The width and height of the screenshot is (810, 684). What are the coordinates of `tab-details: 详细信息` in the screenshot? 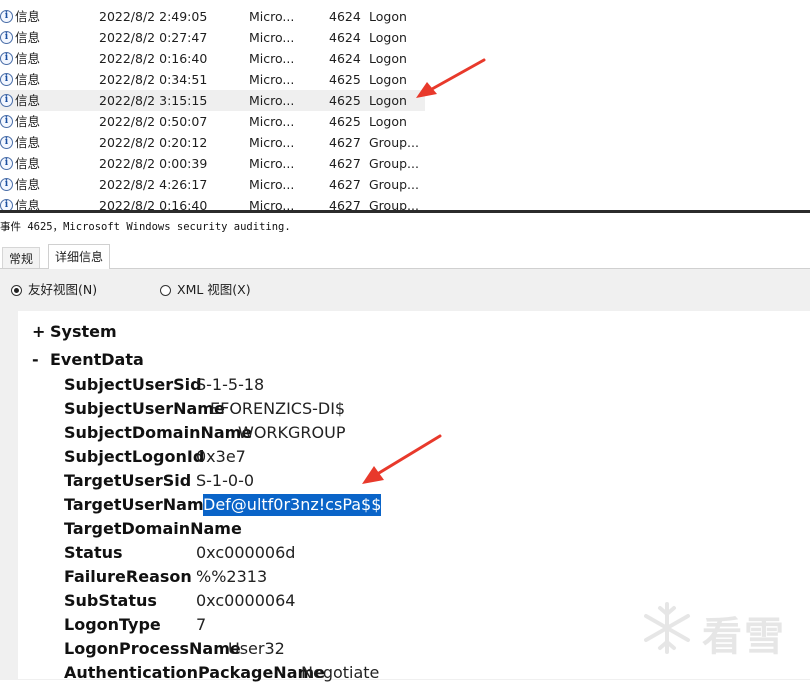 It's located at (79, 256).